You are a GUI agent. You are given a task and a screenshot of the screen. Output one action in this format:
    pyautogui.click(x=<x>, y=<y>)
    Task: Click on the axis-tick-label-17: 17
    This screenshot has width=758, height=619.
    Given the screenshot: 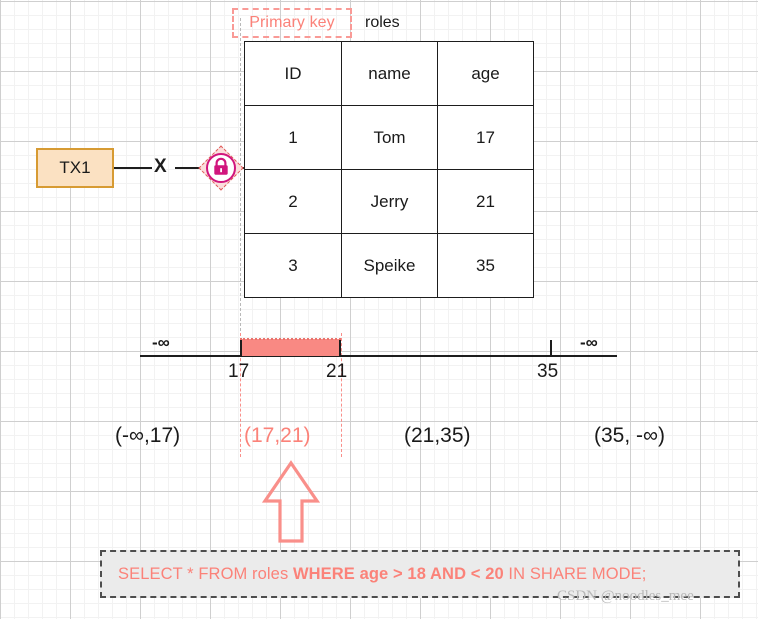 What is the action you would take?
    pyautogui.click(x=239, y=371)
    